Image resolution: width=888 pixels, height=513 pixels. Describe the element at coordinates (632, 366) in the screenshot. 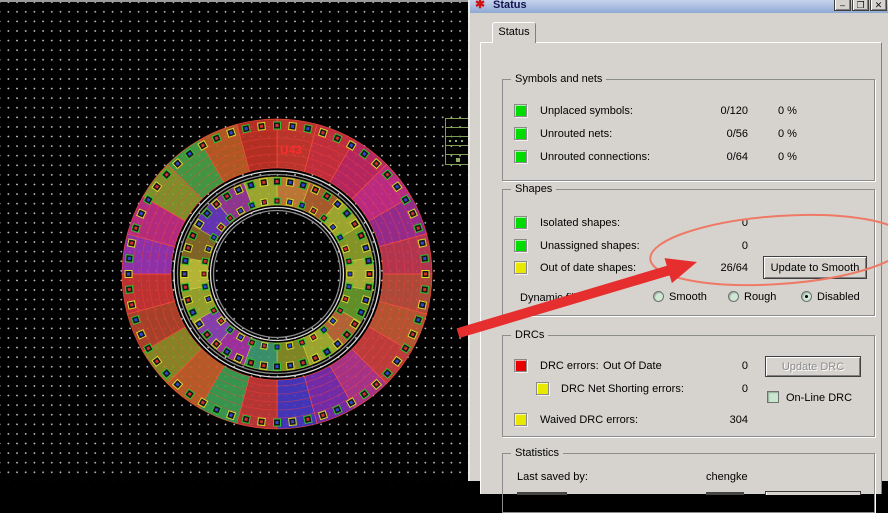

I see `row-sublabel: Out Of Date` at that location.